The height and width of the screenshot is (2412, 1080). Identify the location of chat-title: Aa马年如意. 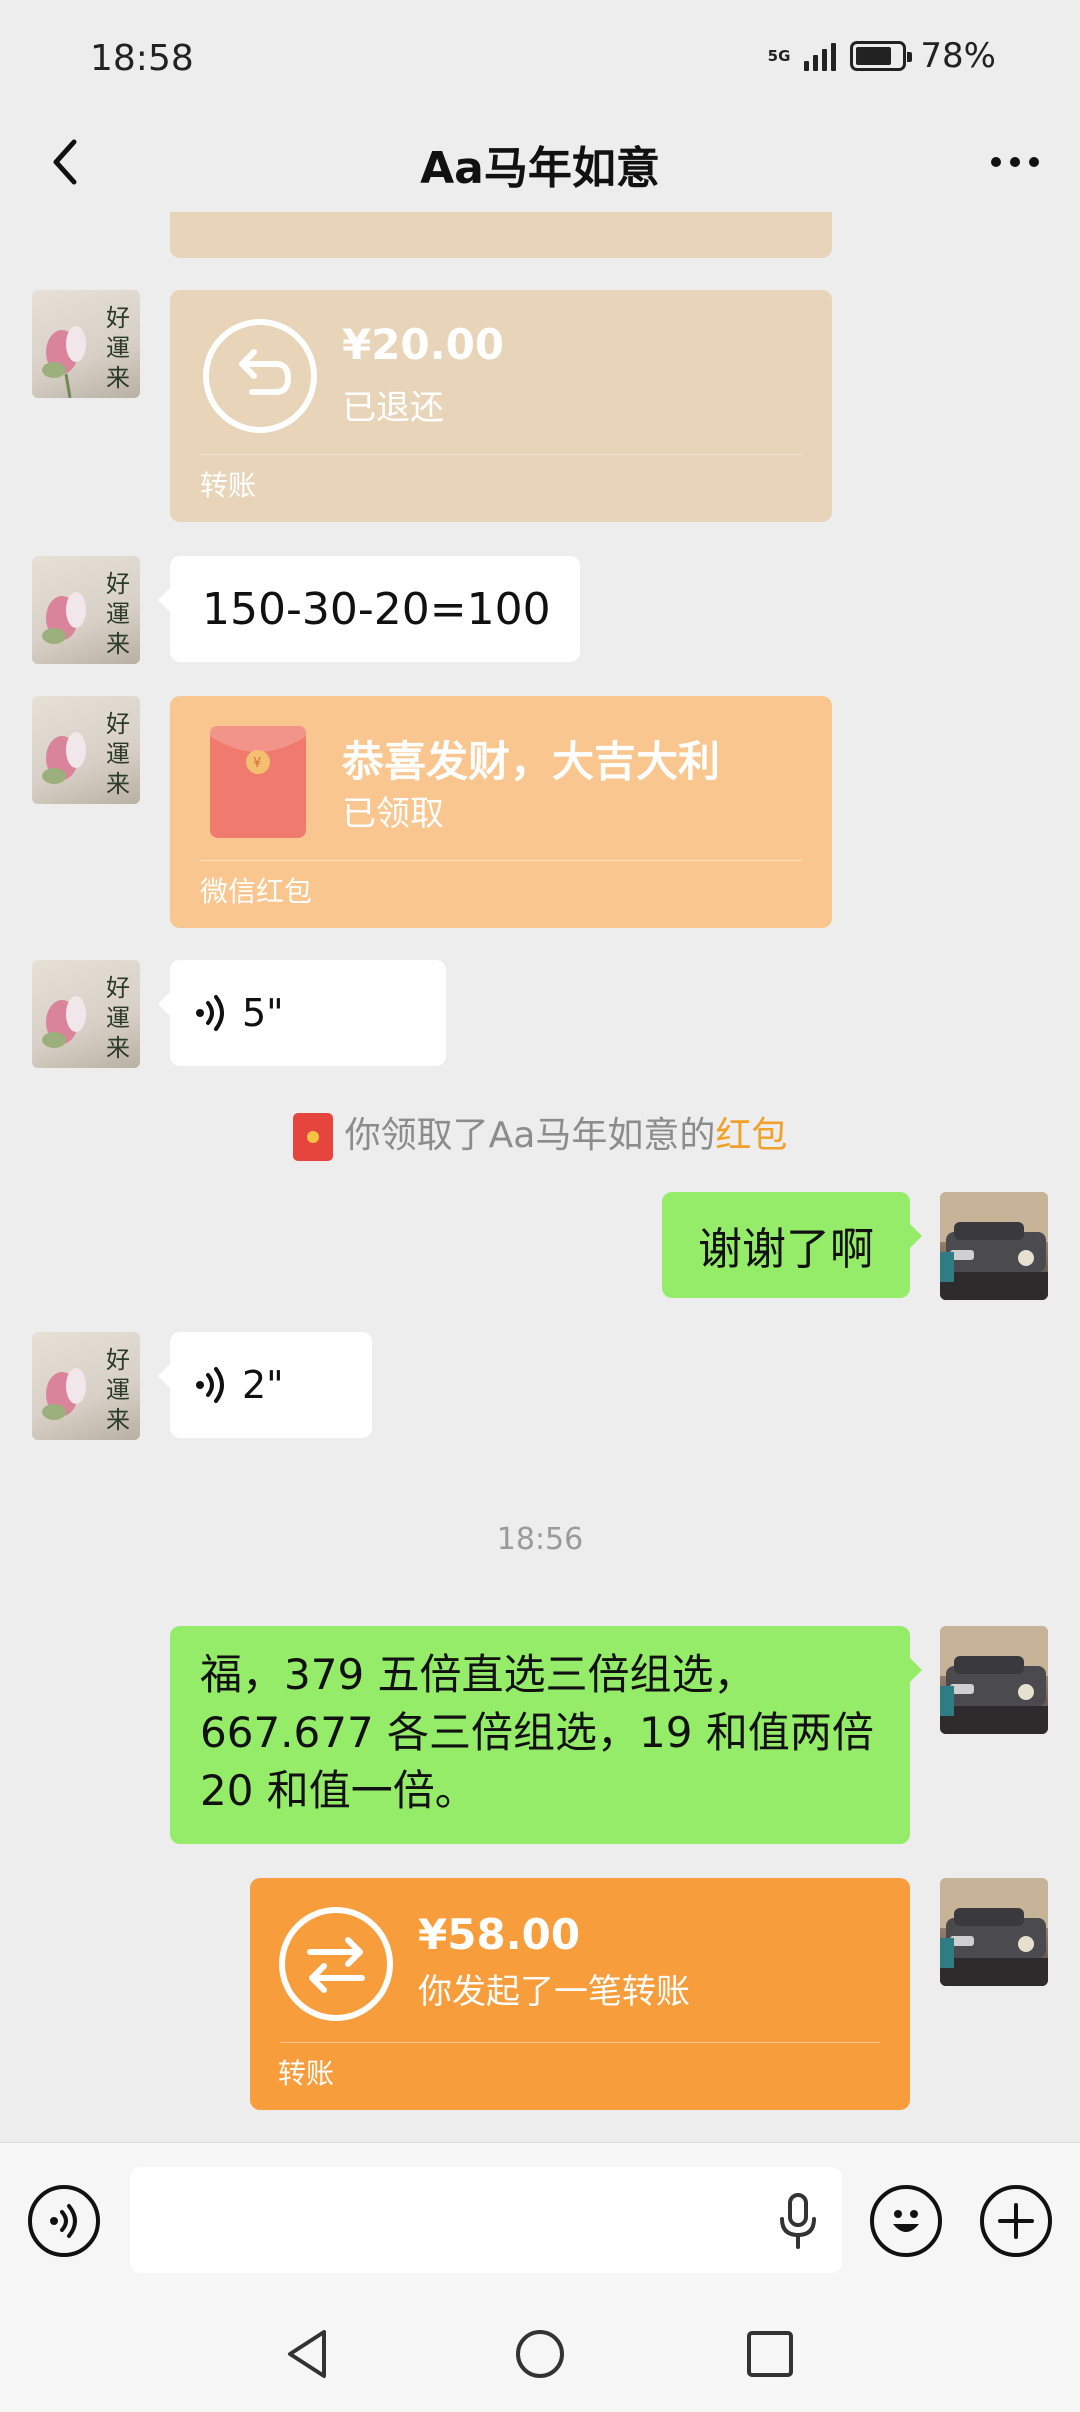
(540, 168).